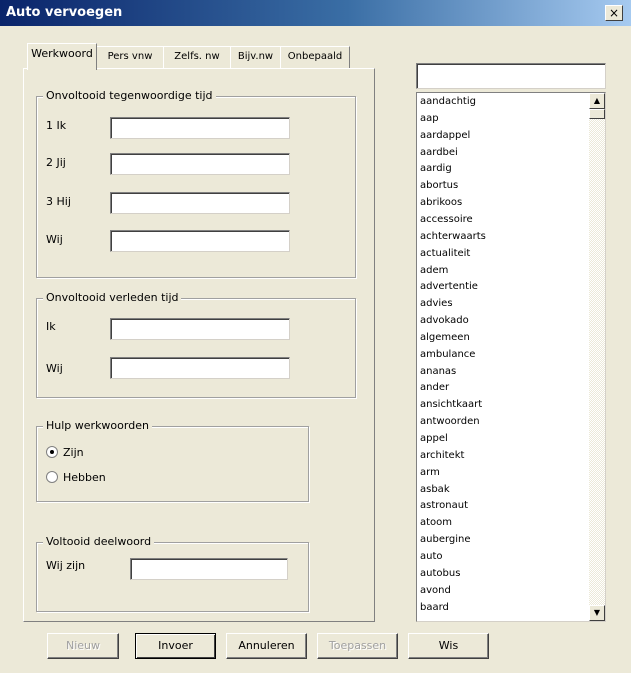 Image resolution: width=631 pixels, height=673 pixels. Describe the element at coordinates (64, 12) in the screenshot. I see `window-title: Auto vervoegen` at that location.